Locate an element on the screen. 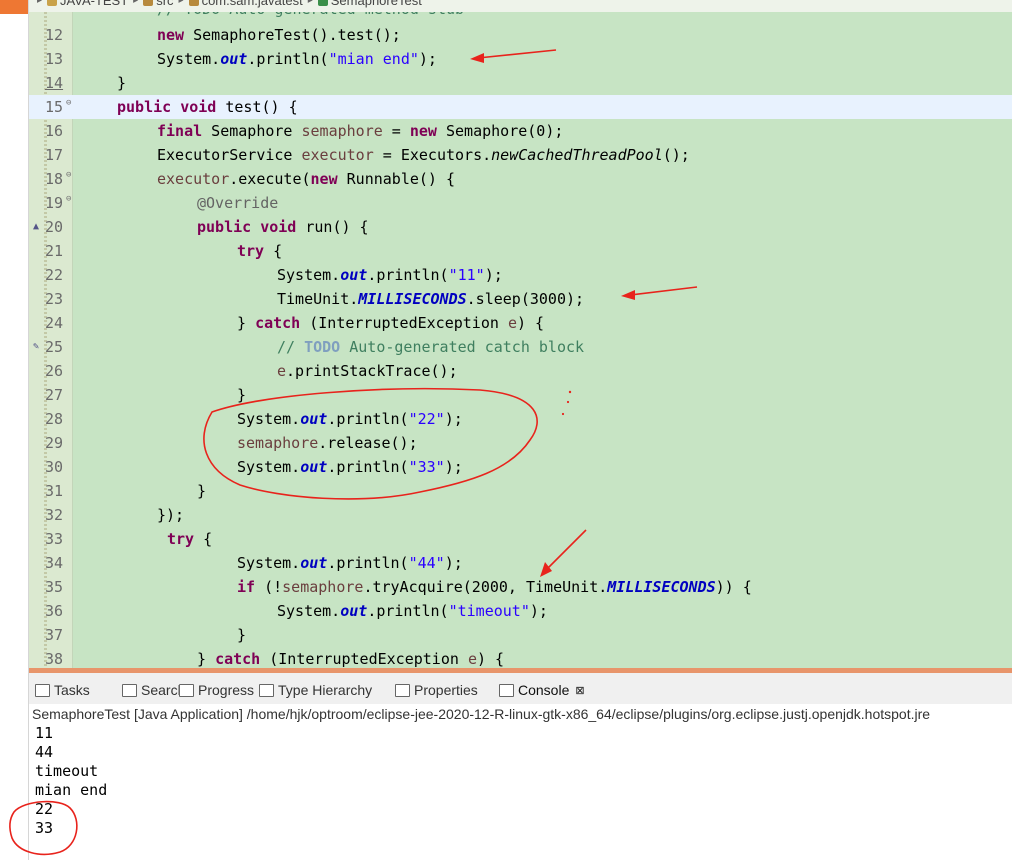 Image resolution: width=1012 pixels, height=860 pixels. code-line: 26 e.printStackTrace(); is located at coordinates (520, 371).